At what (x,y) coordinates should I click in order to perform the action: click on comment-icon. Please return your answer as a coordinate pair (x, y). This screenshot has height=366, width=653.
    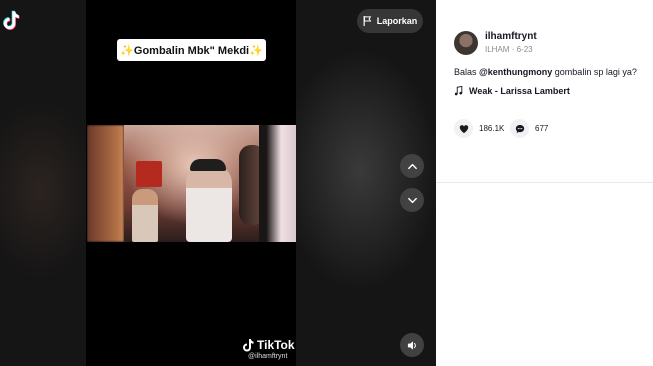
    Looking at the image, I should click on (519, 128).